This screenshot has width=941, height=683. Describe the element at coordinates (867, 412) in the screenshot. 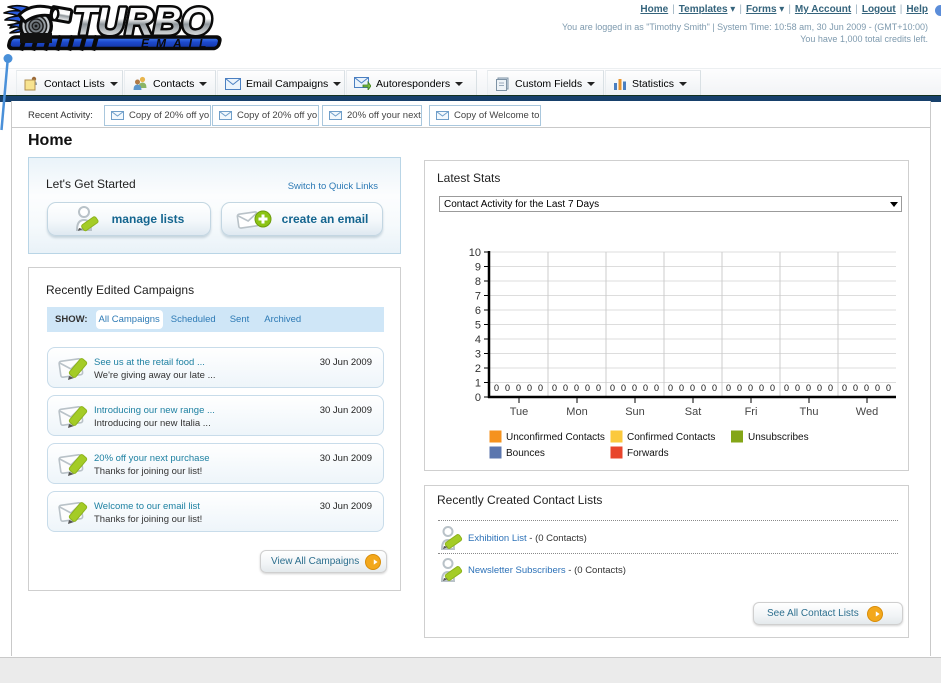

I see `svg-text: Wed` at that location.